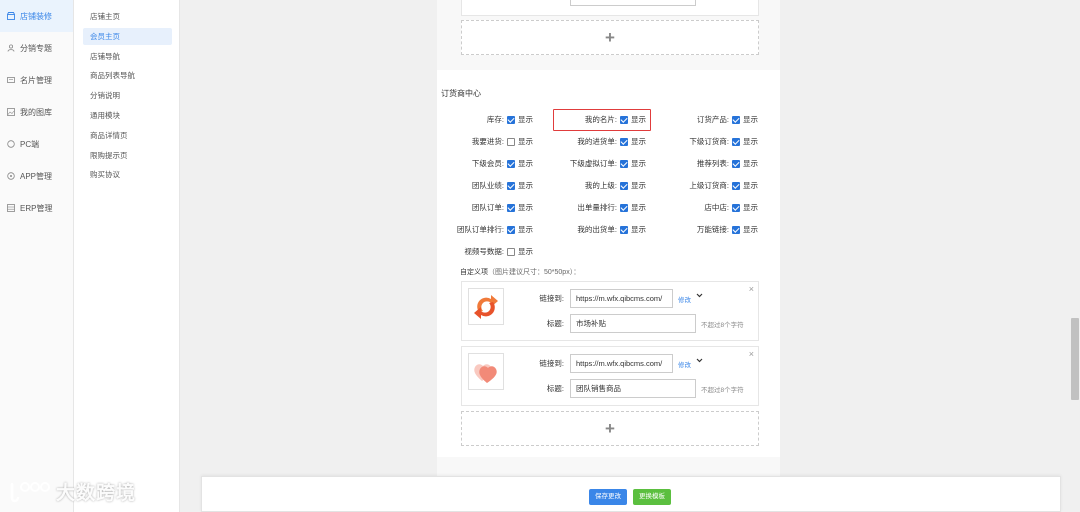  Describe the element at coordinates (127, 56) in the screenshot. I see `subnav-item-shop-nav: 店铺导航` at that location.